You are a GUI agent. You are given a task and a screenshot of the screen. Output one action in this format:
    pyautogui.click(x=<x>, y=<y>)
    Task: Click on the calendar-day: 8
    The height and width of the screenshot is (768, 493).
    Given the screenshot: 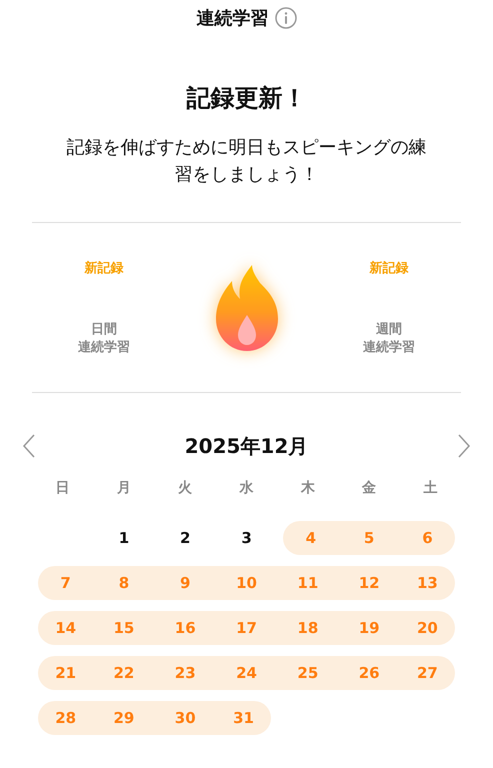 What is the action you would take?
    pyautogui.click(x=124, y=583)
    